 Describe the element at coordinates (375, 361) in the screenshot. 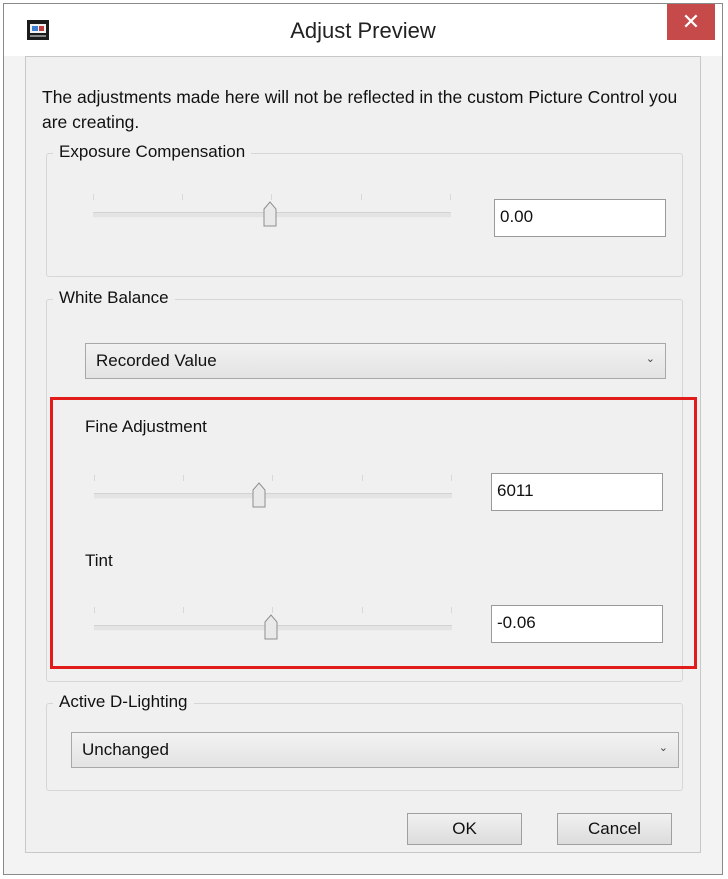

I see `white-balance-dropdown: Recorded Value ⌄` at that location.